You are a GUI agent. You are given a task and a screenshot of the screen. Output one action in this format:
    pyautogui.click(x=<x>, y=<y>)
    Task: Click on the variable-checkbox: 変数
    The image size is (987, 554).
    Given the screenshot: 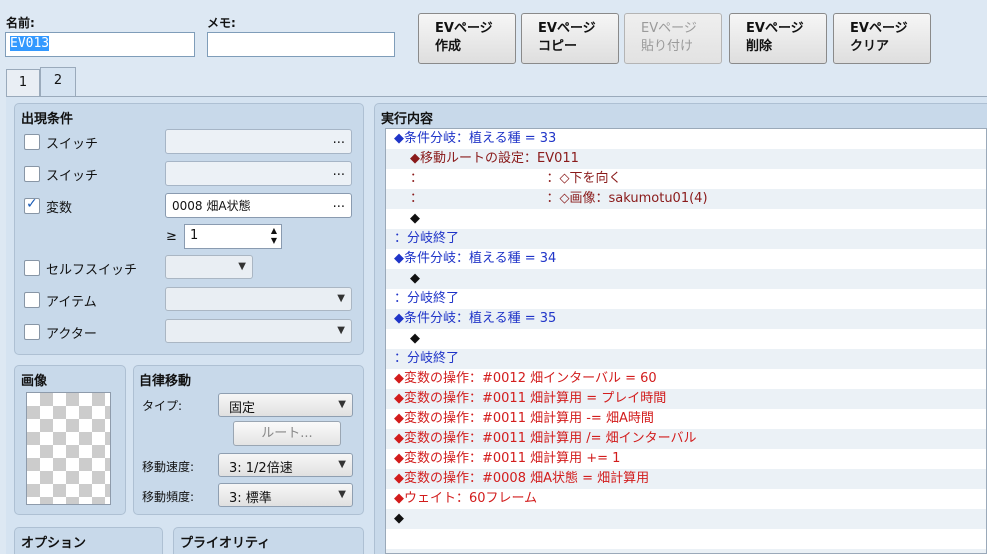 What is the action you would take?
    pyautogui.click(x=48, y=206)
    